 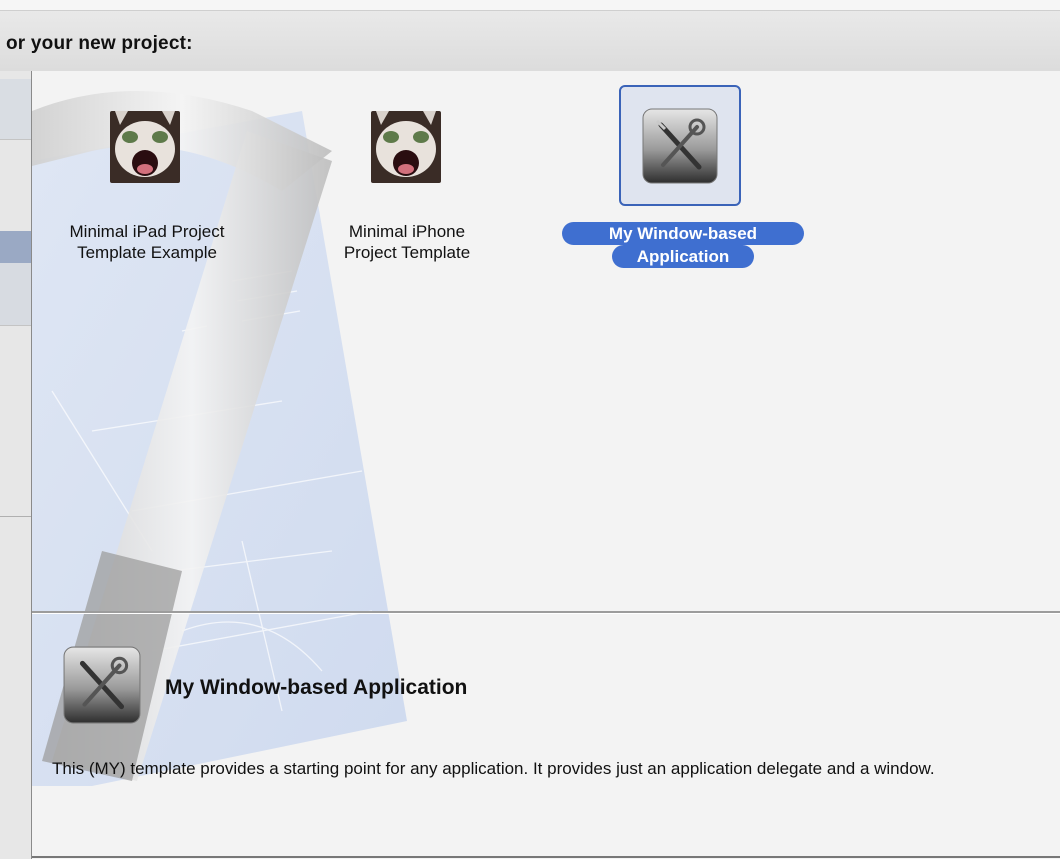 What do you see at coordinates (683, 233) in the screenshot?
I see `selected-template-label: My Window-based` at bounding box center [683, 233].